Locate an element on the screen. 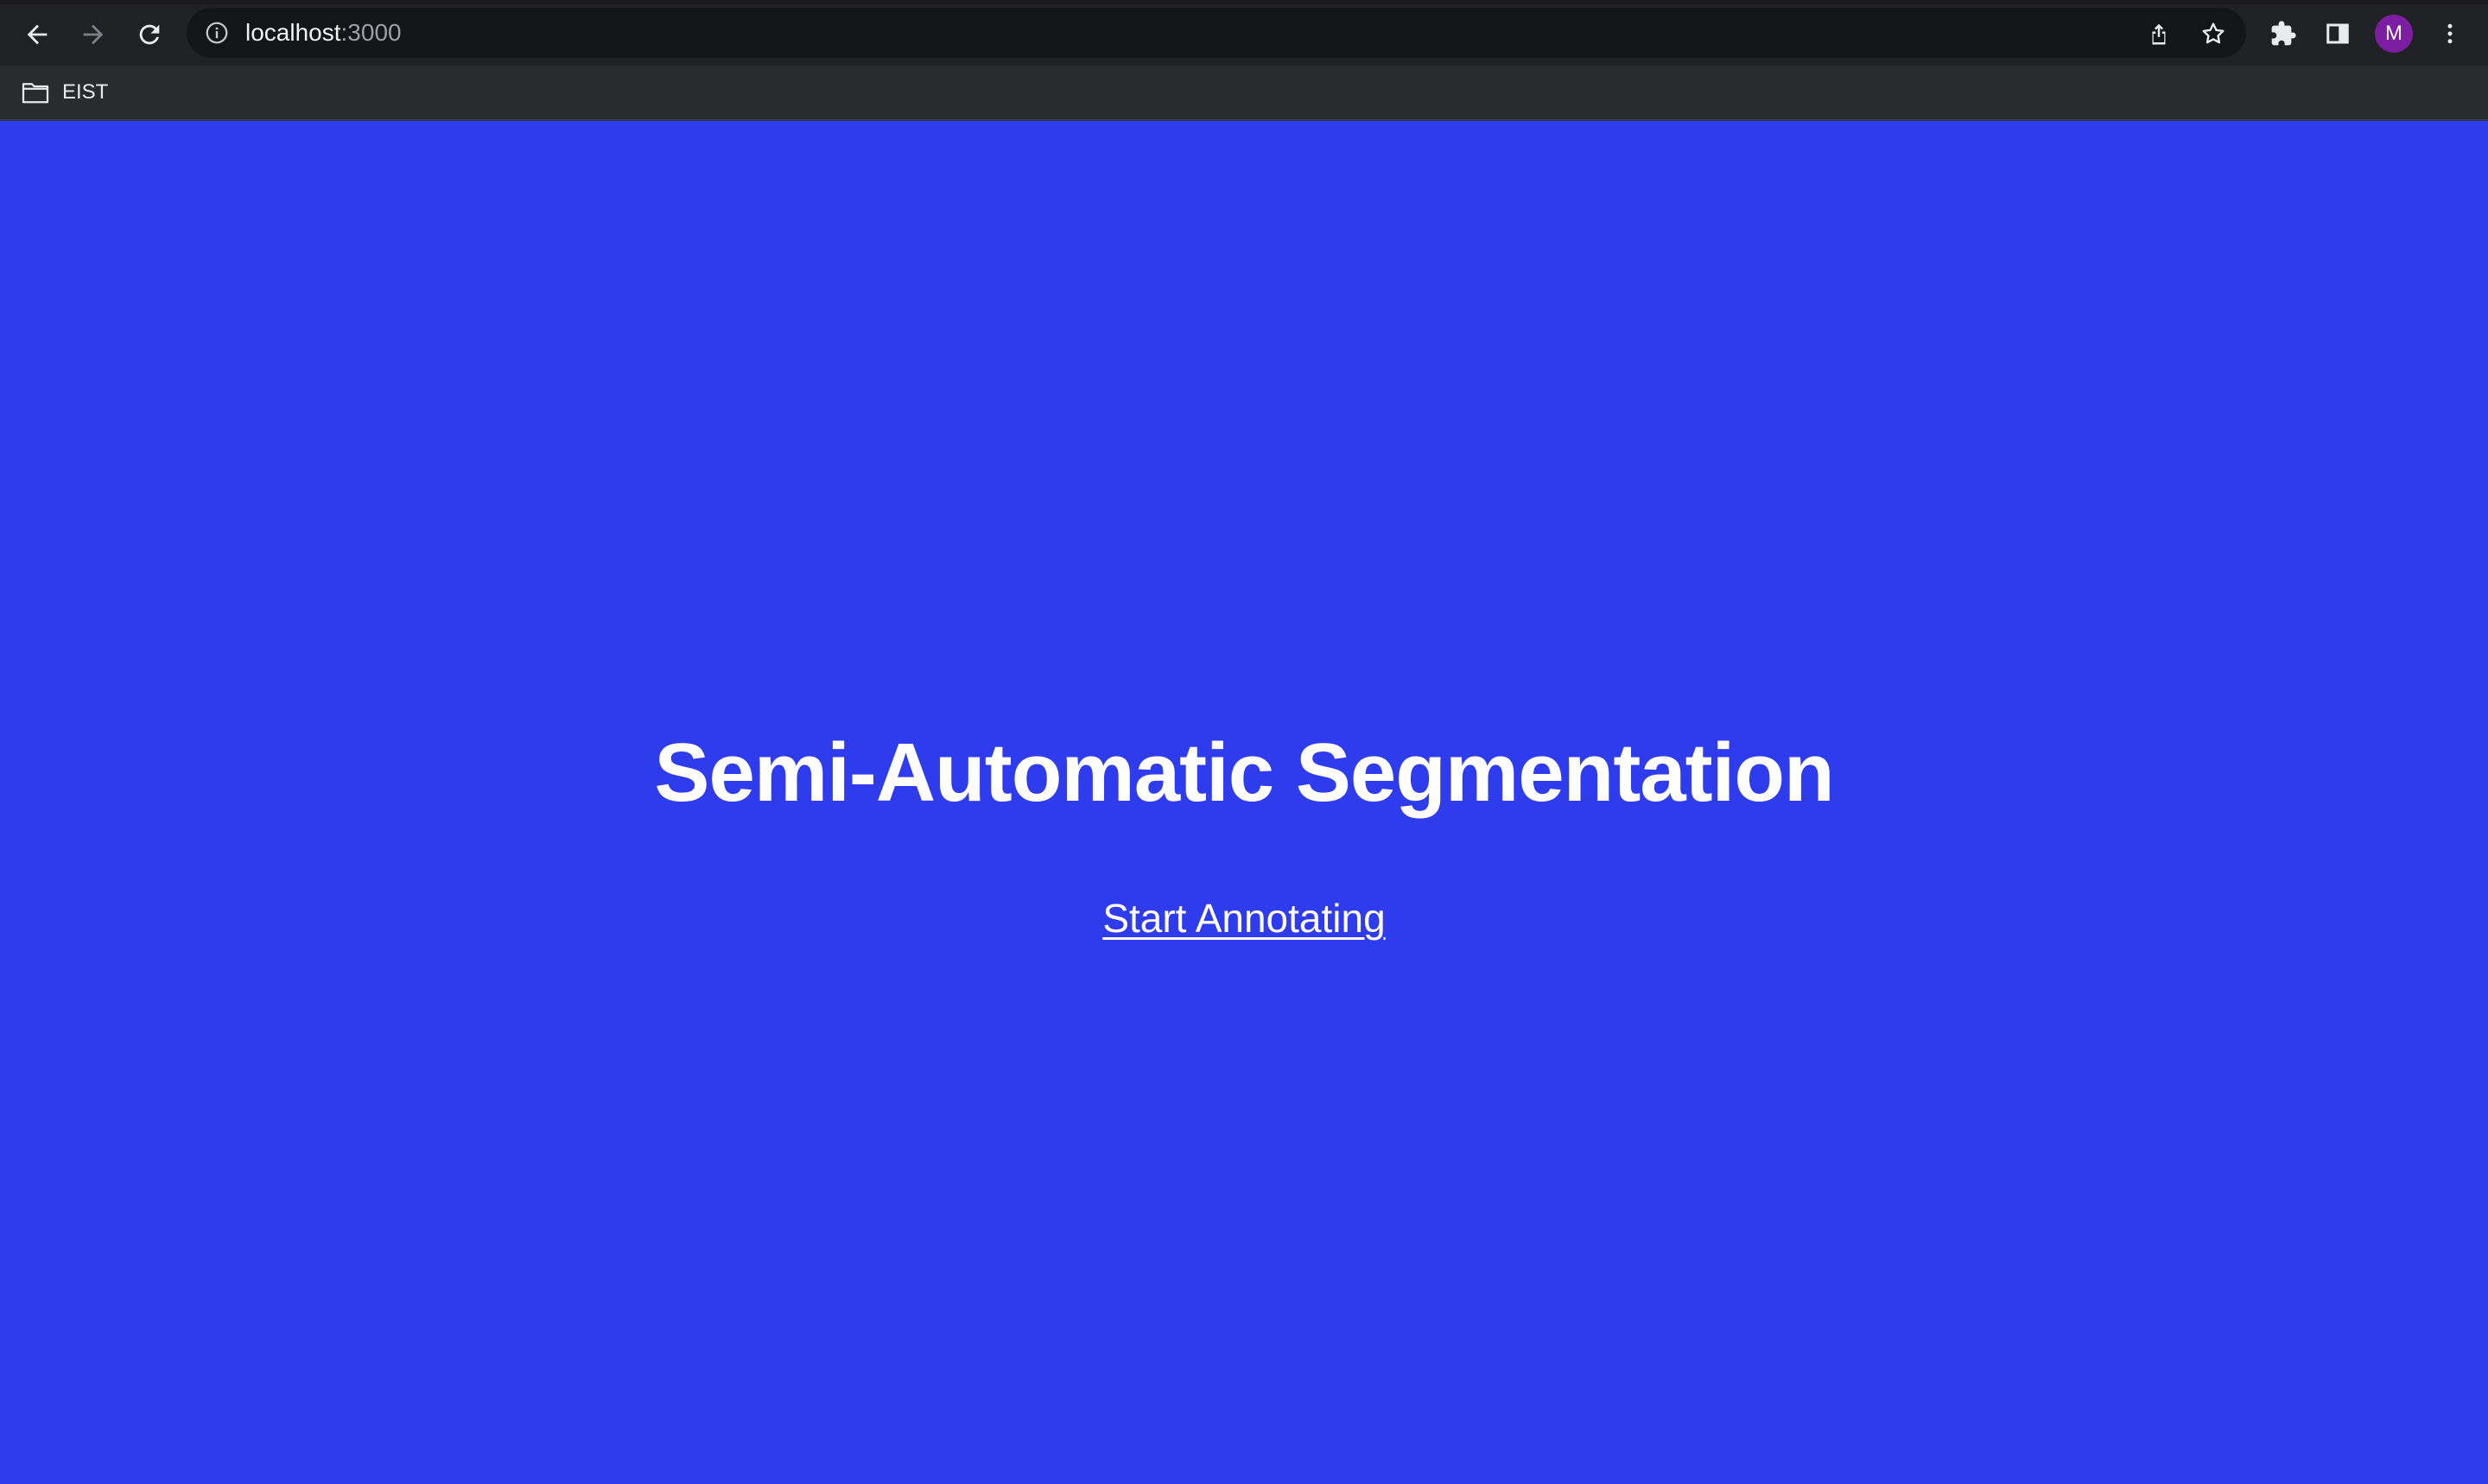 This screenshot has width=2488, height=1484. side-panel-icon is located at coordinates (2337, 33).